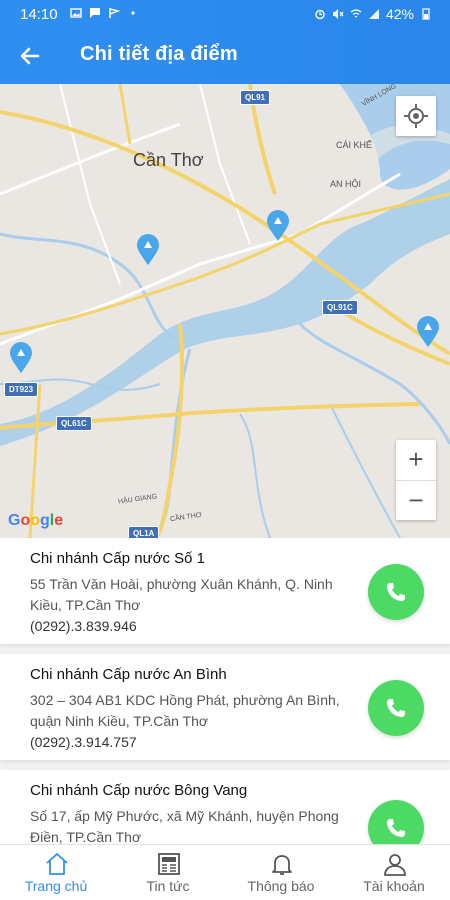 The image size is (450, 900). Describe the element at coordinates (168, 160) in the screenshot. I see `map-city-label: Cần Thơ` at that location.